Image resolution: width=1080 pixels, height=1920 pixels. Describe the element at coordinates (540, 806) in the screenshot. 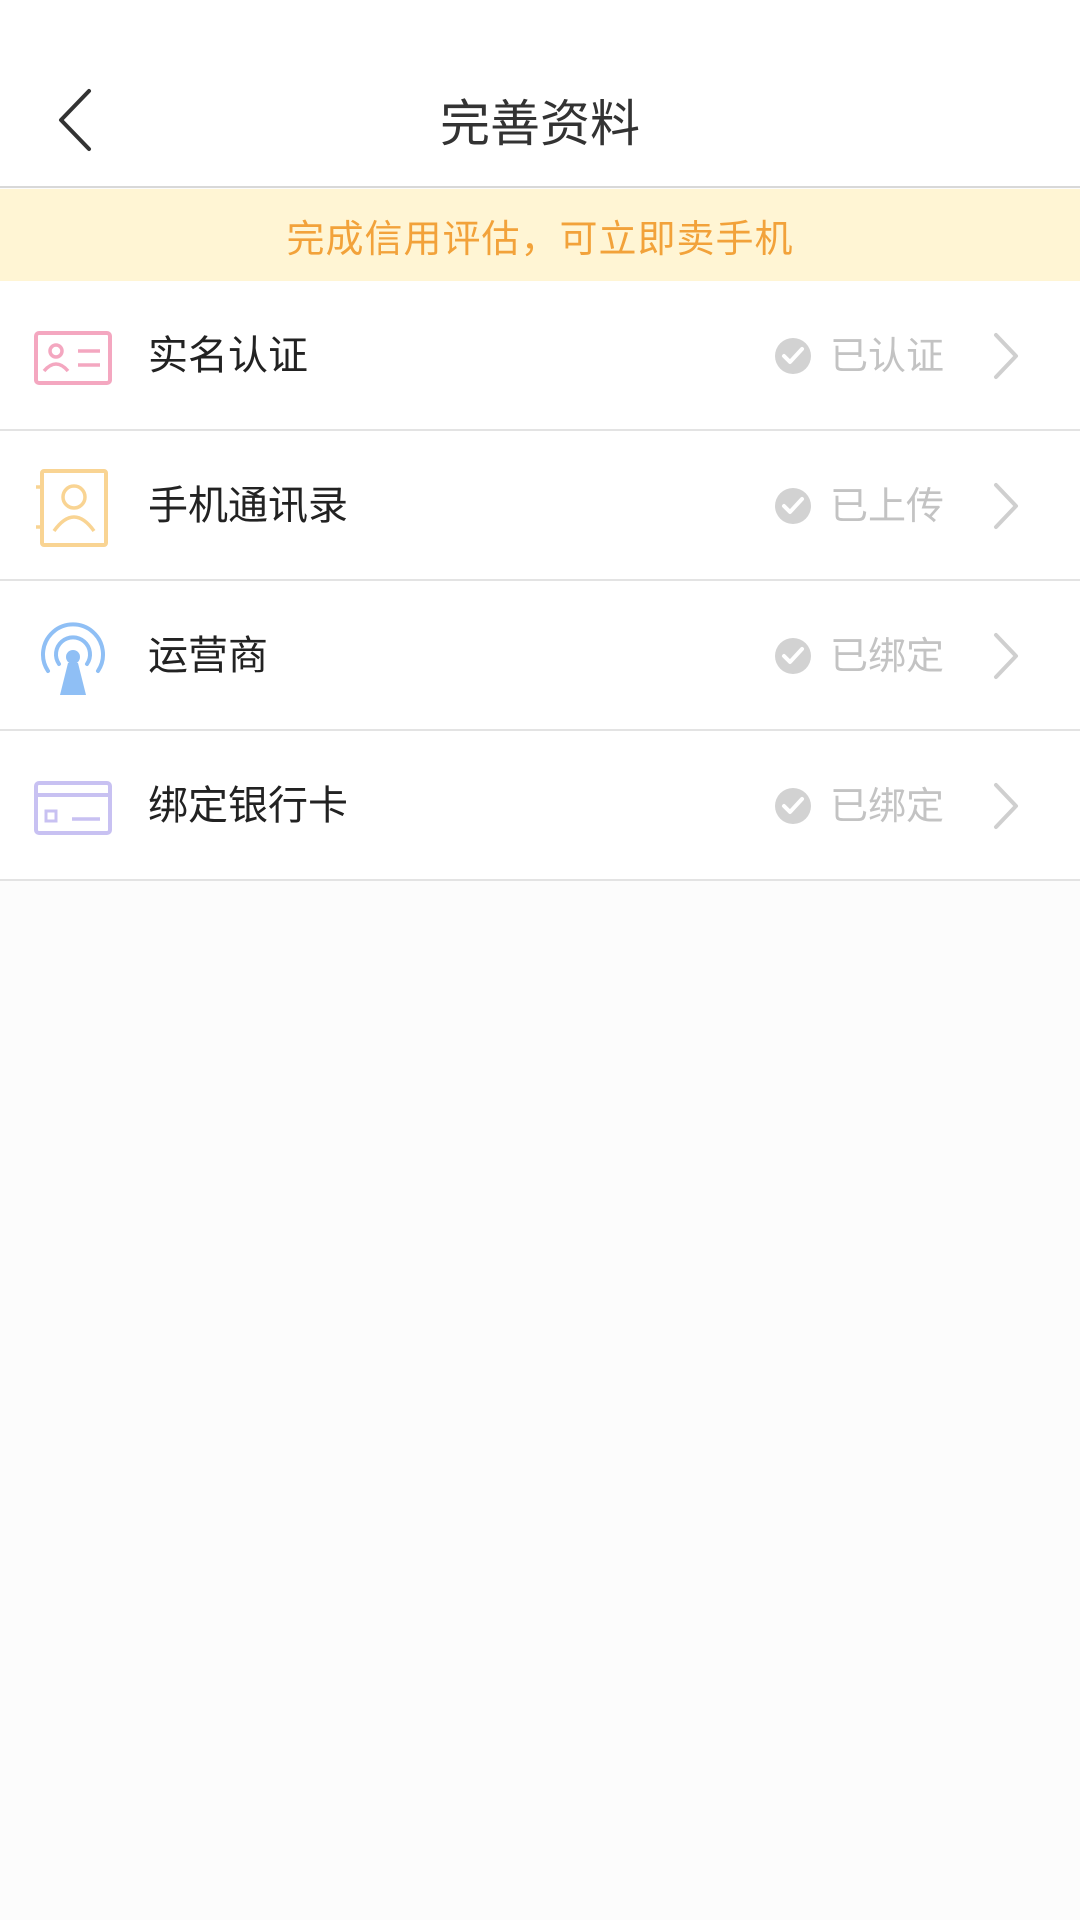

I see `list-item-bank-card: 绑定银行卡 已绑定` at that location.